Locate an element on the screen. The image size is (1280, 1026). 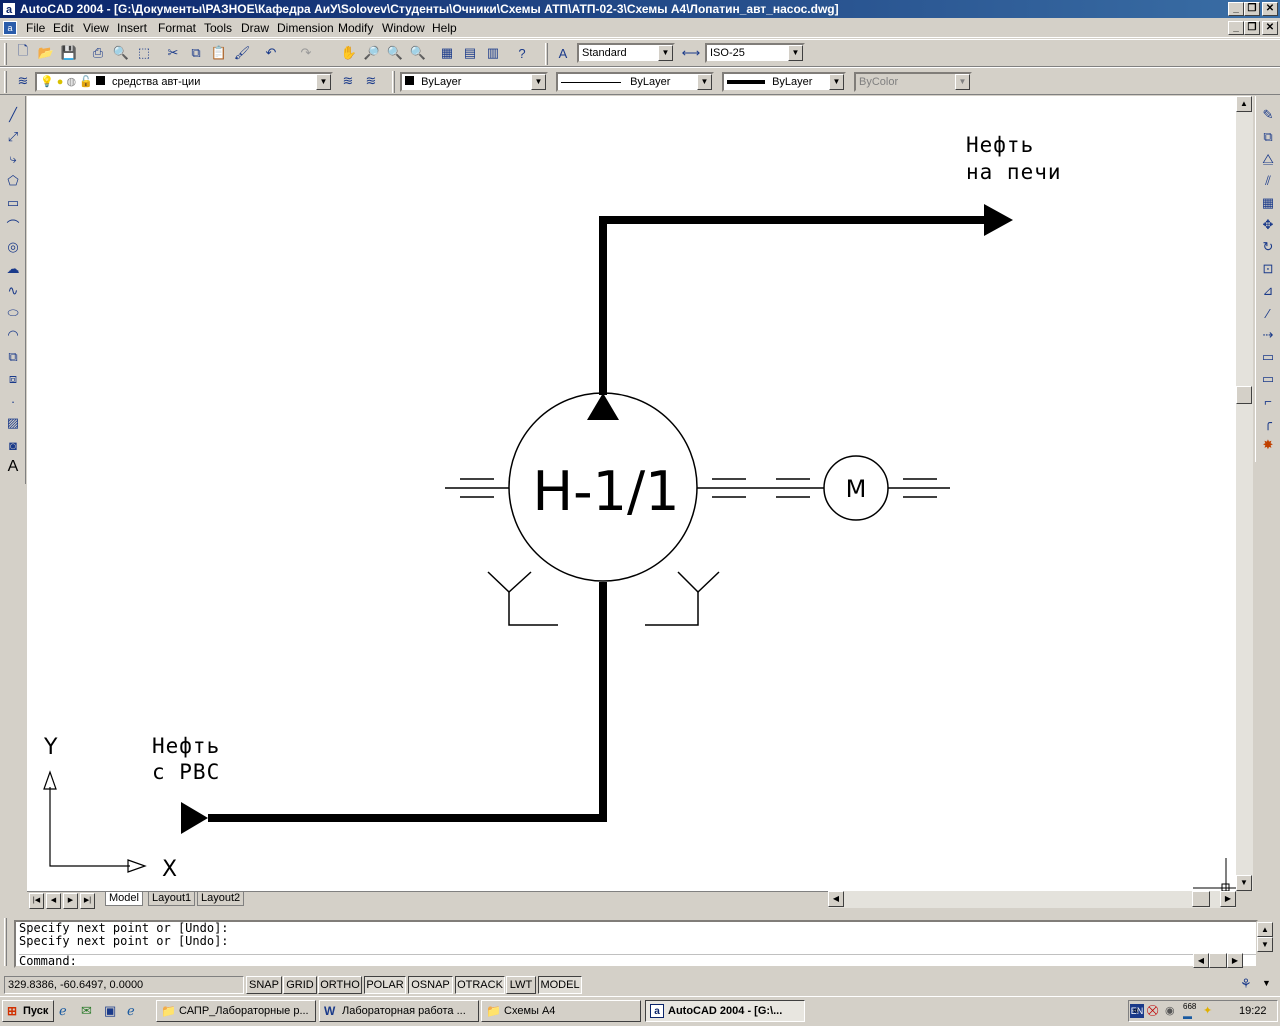
cmd-scroll-right-button: ▶ is located at coordinates (1235, 960).